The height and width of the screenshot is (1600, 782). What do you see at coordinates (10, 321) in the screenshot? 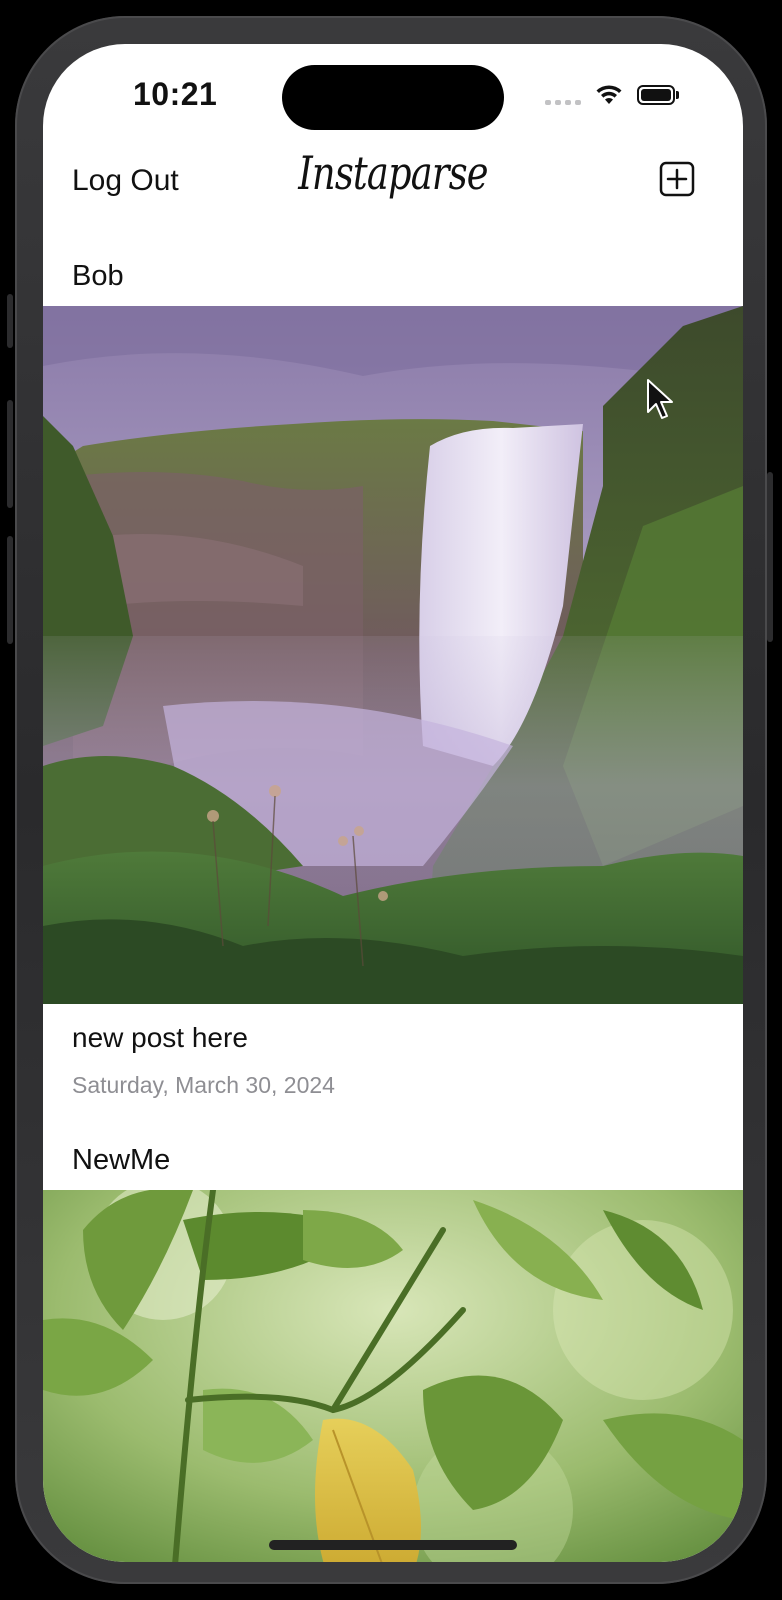
I see `action-button` at bounding box center [10, 321].